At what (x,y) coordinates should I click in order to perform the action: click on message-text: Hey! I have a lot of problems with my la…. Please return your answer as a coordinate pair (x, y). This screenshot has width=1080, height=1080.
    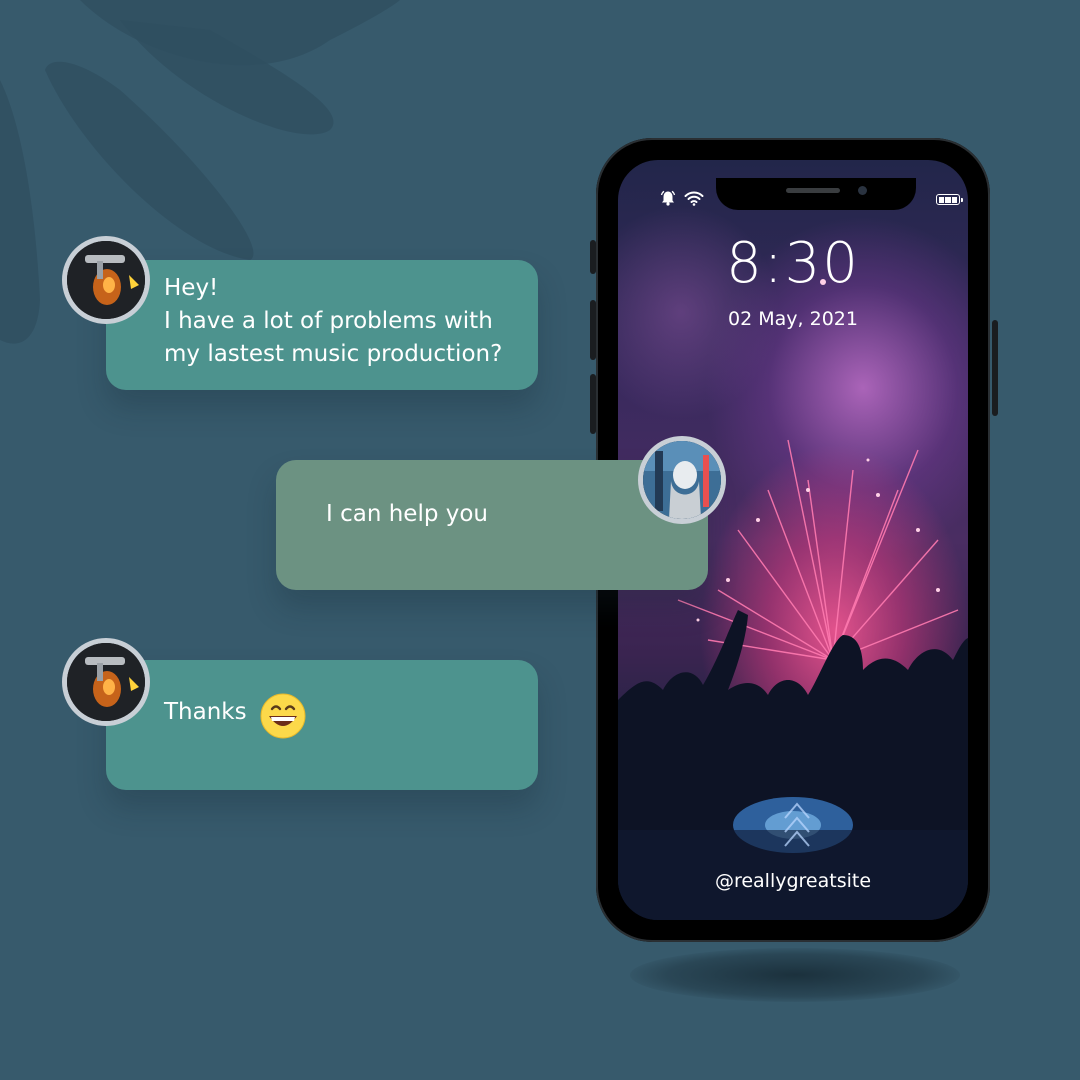
    Looking at the image, I should click on (333, 321).